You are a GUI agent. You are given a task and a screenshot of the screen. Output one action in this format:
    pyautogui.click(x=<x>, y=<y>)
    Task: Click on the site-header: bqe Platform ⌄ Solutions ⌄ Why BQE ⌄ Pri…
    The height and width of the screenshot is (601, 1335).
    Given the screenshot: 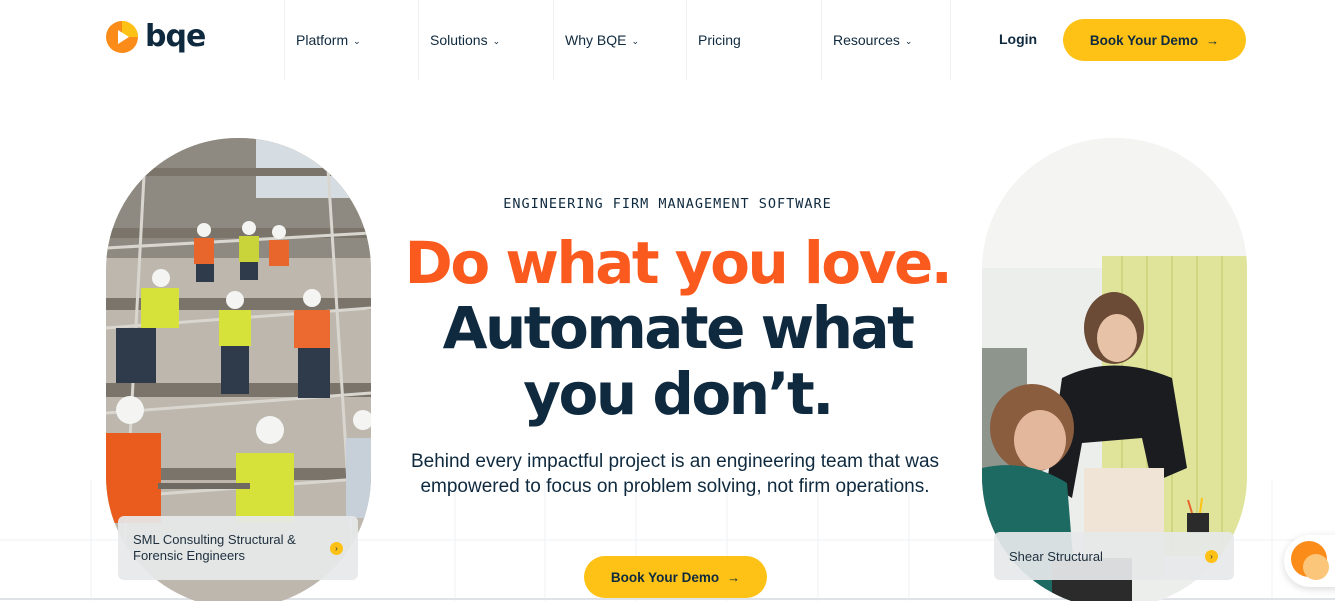 What is the action you would take?
    pyautogui.click(x=667, y=40)
    